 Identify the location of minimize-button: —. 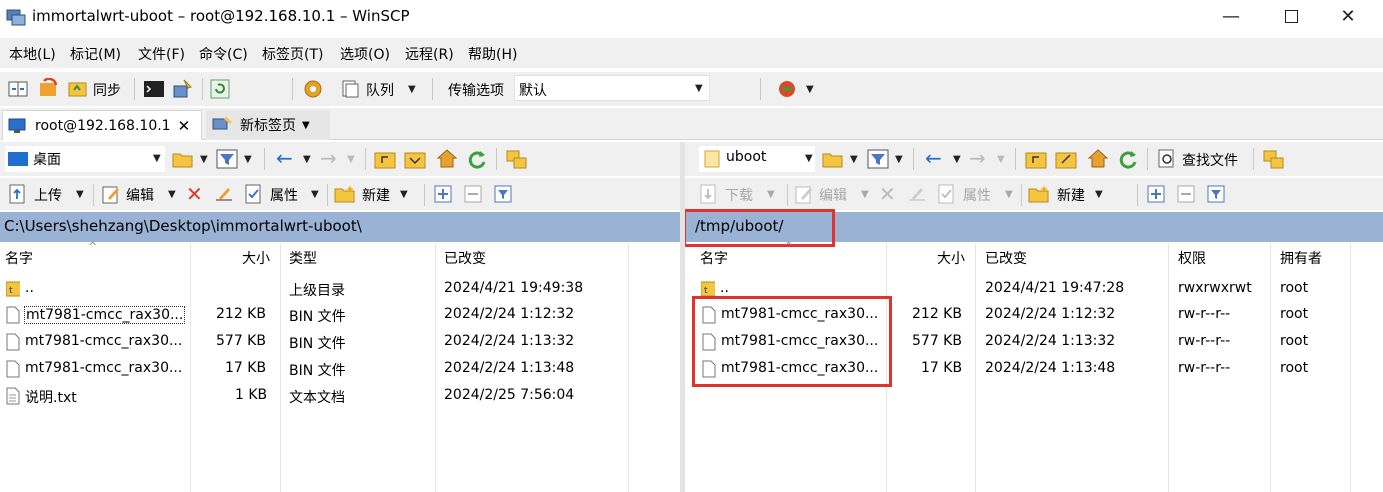
(1231, 16).